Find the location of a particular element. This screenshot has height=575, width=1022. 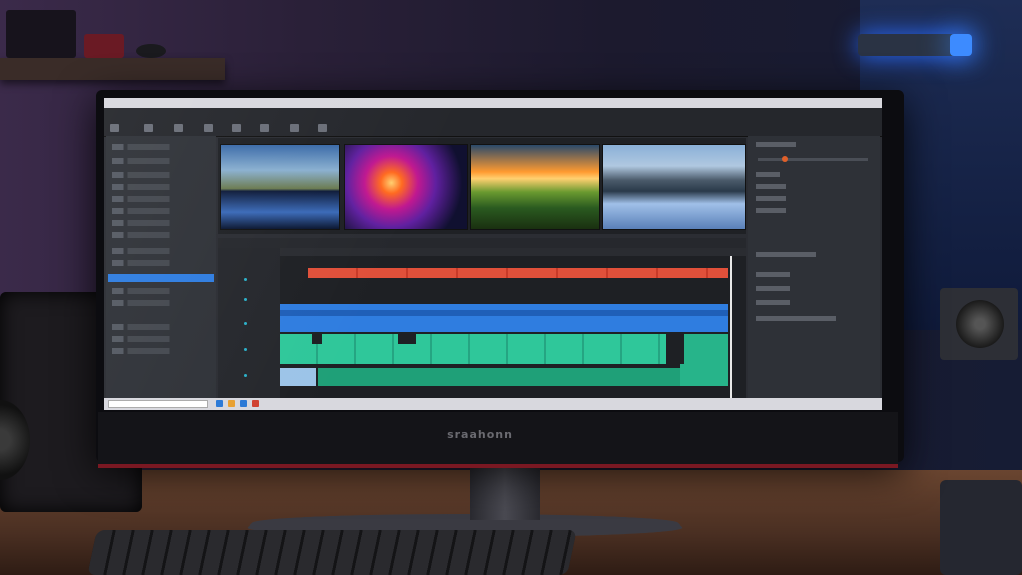

shelf-box is located at coordinates (41, 34).